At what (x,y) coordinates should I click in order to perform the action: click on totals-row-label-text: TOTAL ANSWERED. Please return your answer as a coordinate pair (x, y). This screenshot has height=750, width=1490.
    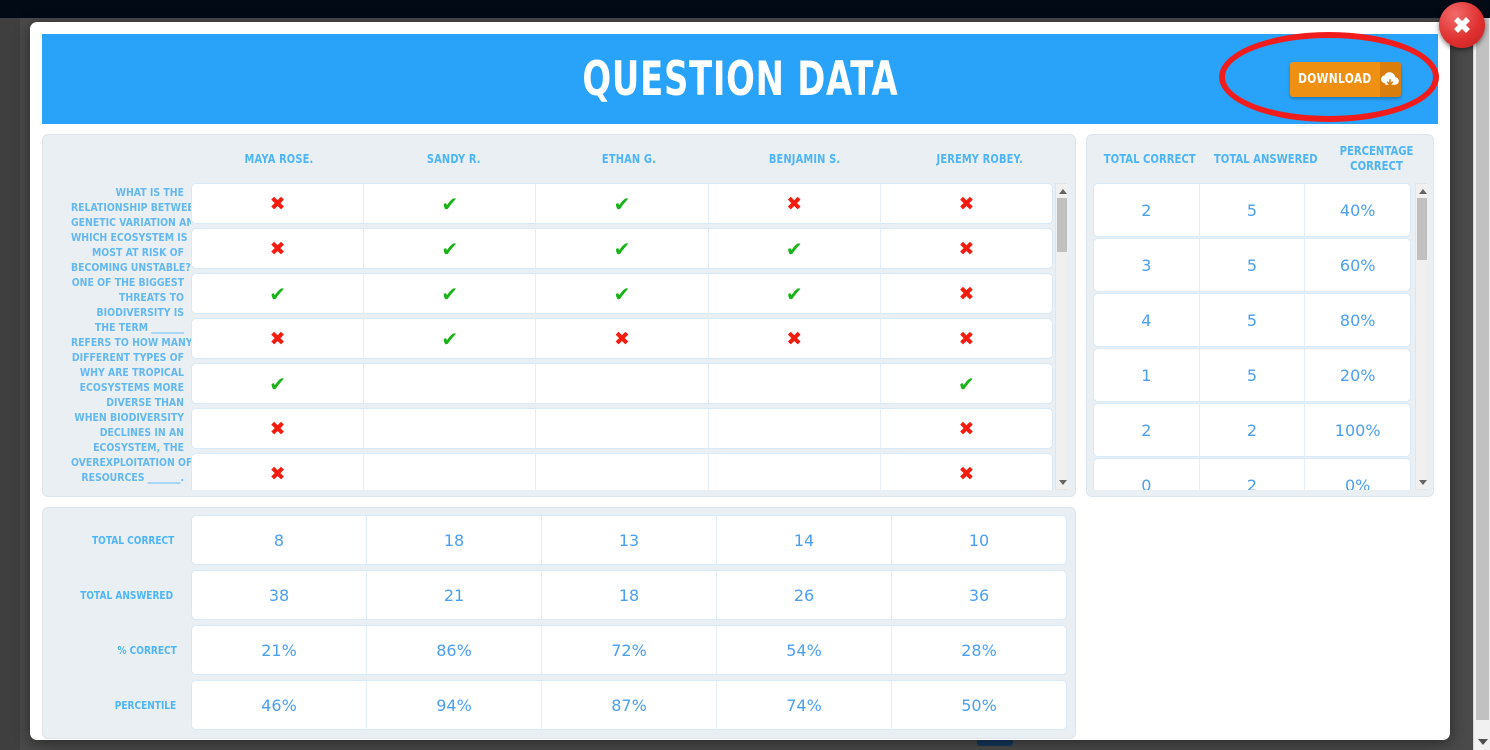
    Looking at the image, I should click on (126, 595).